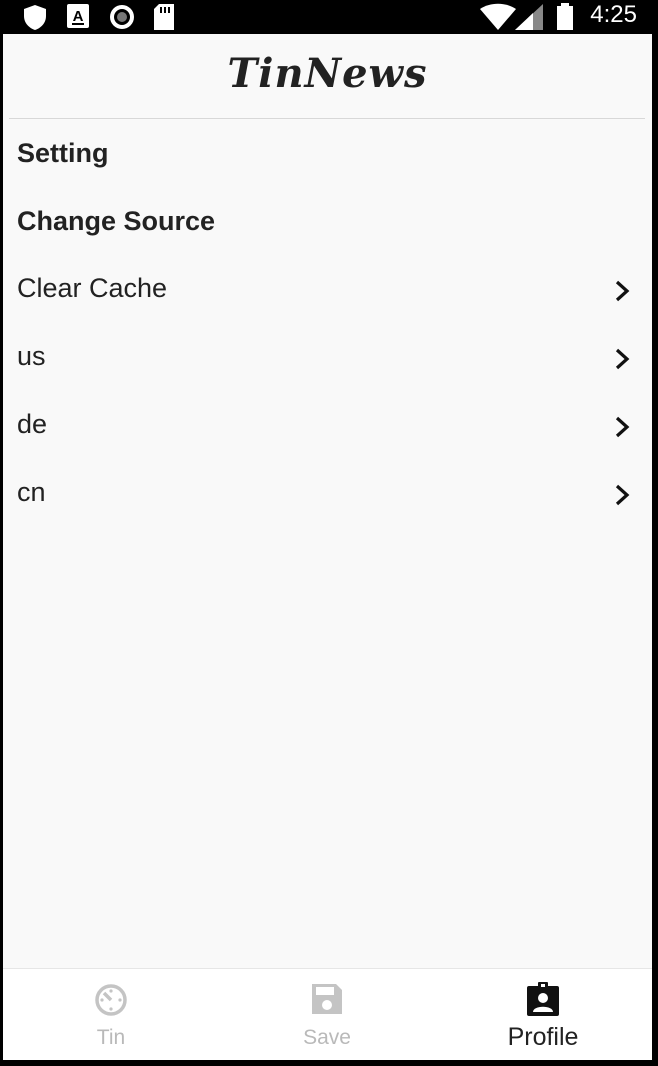  What do you see at coordinates (92, 288) in the screenshot?
I see `clear-cache-label: Clear Cache` at bounding box center [92, 288].